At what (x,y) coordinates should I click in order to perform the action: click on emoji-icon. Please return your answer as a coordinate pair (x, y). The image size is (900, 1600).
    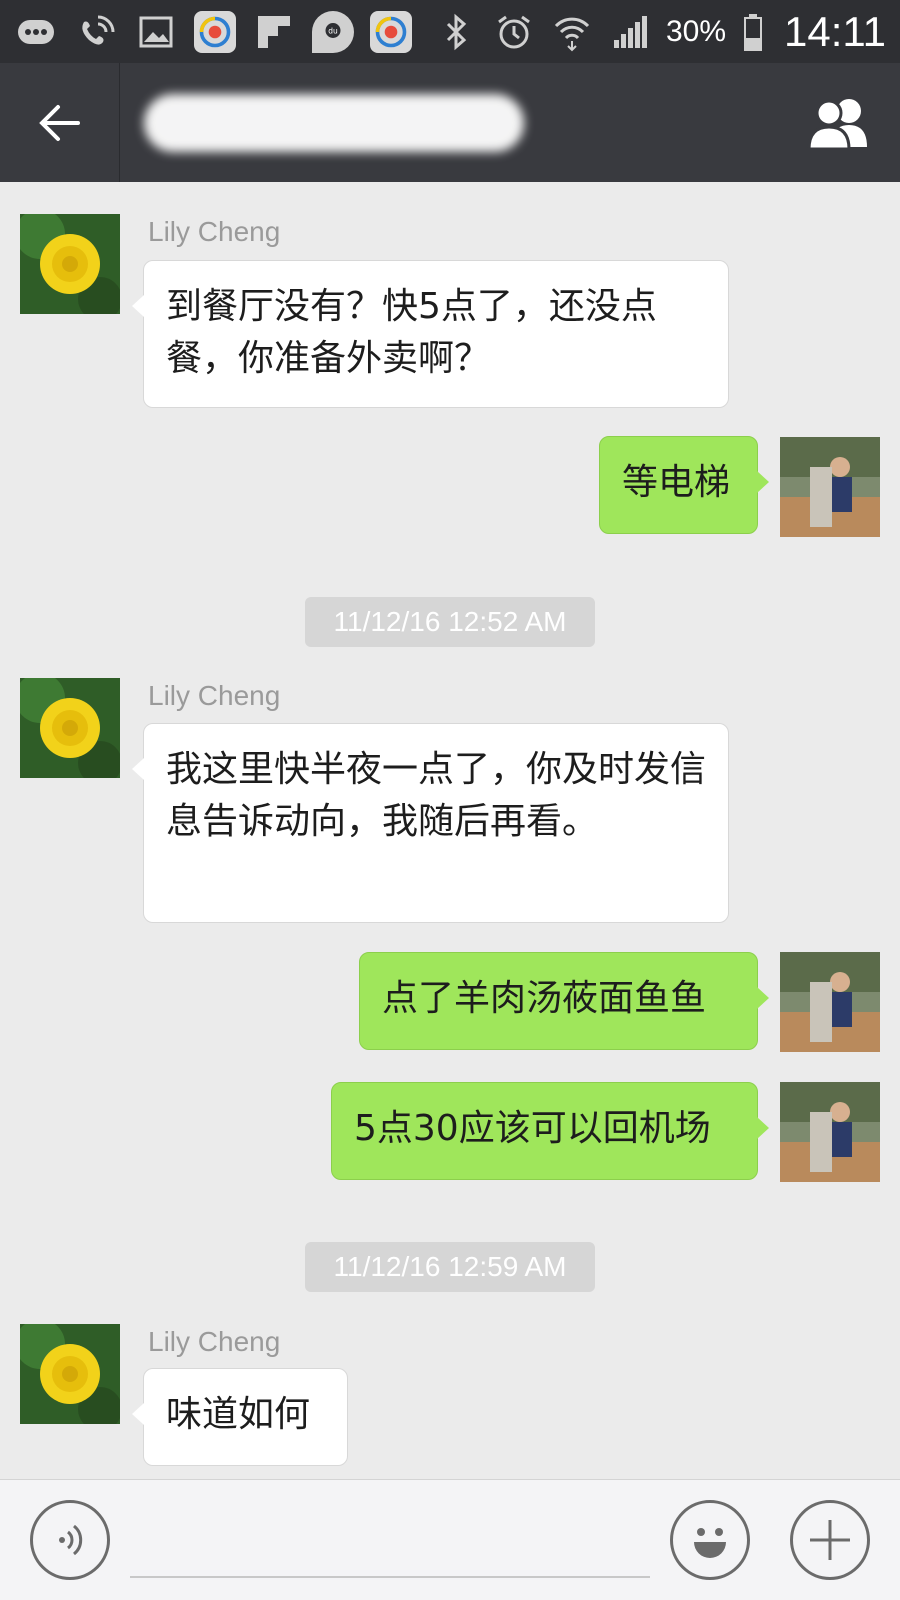
    Looking at the image, I should click on (710, 1543).